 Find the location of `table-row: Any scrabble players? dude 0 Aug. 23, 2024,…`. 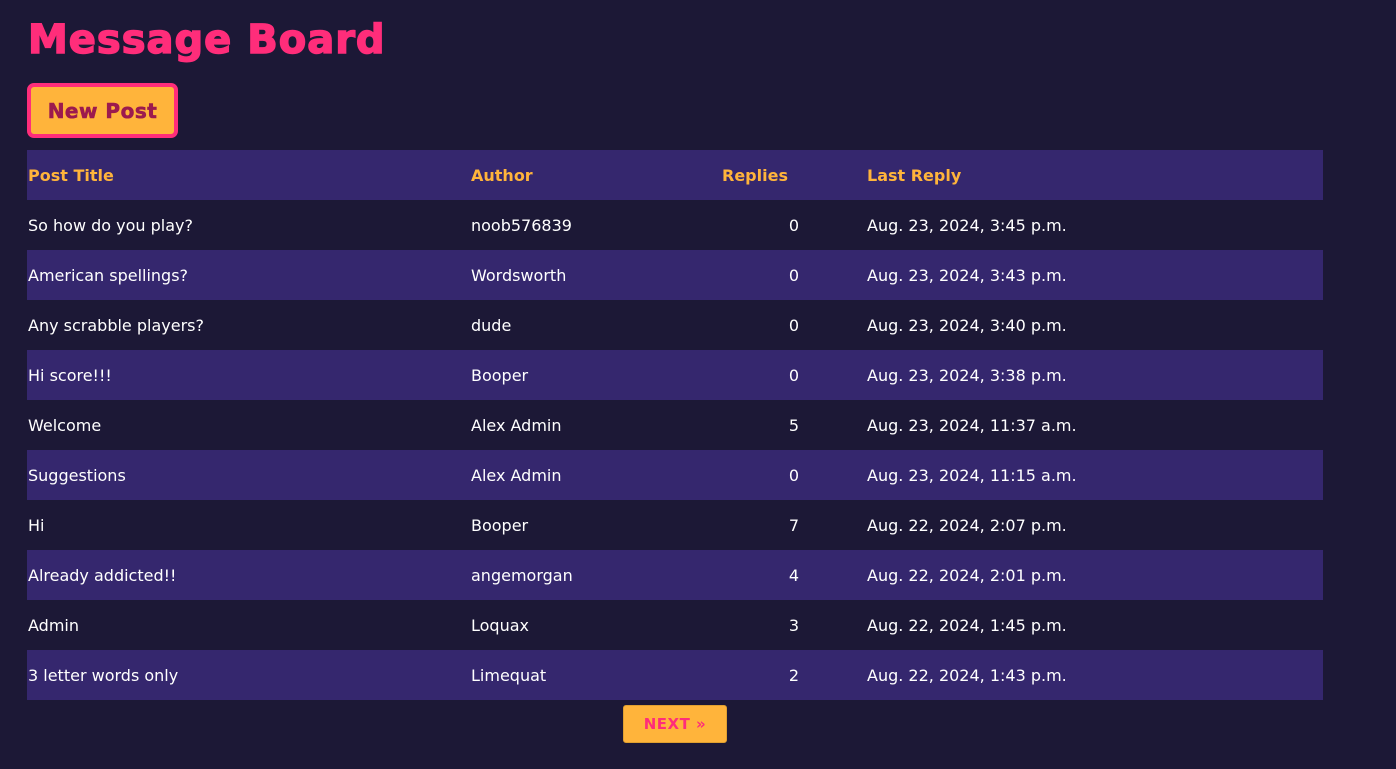

table-row: Any scrabble players? dude 0 Aug. 23, 2024,… is located at coordinates (675, 325).